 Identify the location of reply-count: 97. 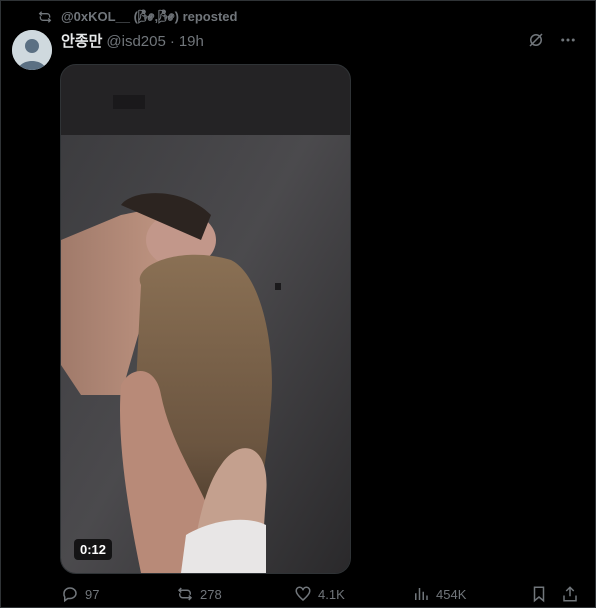
(92, 594).